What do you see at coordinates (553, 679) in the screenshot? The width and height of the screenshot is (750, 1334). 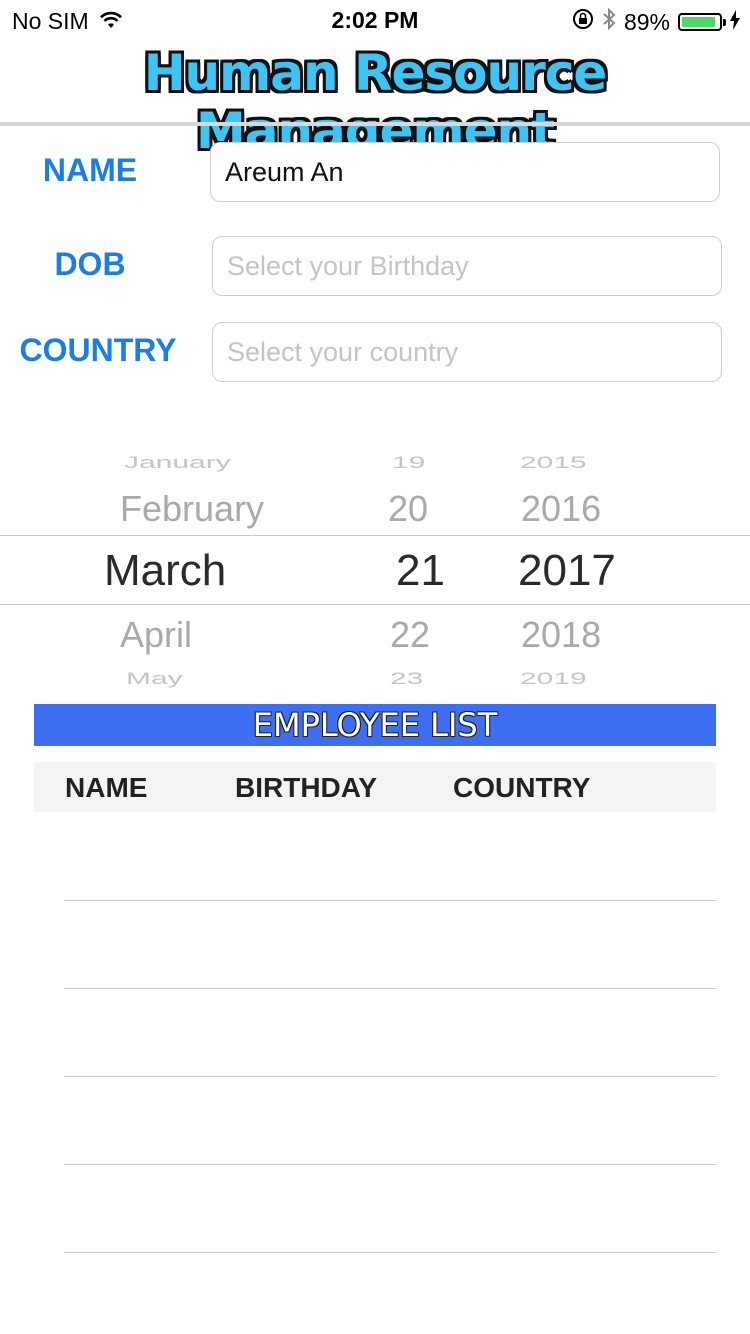 I see `picker-year-option: 2019` at bounding box center [553, 679].